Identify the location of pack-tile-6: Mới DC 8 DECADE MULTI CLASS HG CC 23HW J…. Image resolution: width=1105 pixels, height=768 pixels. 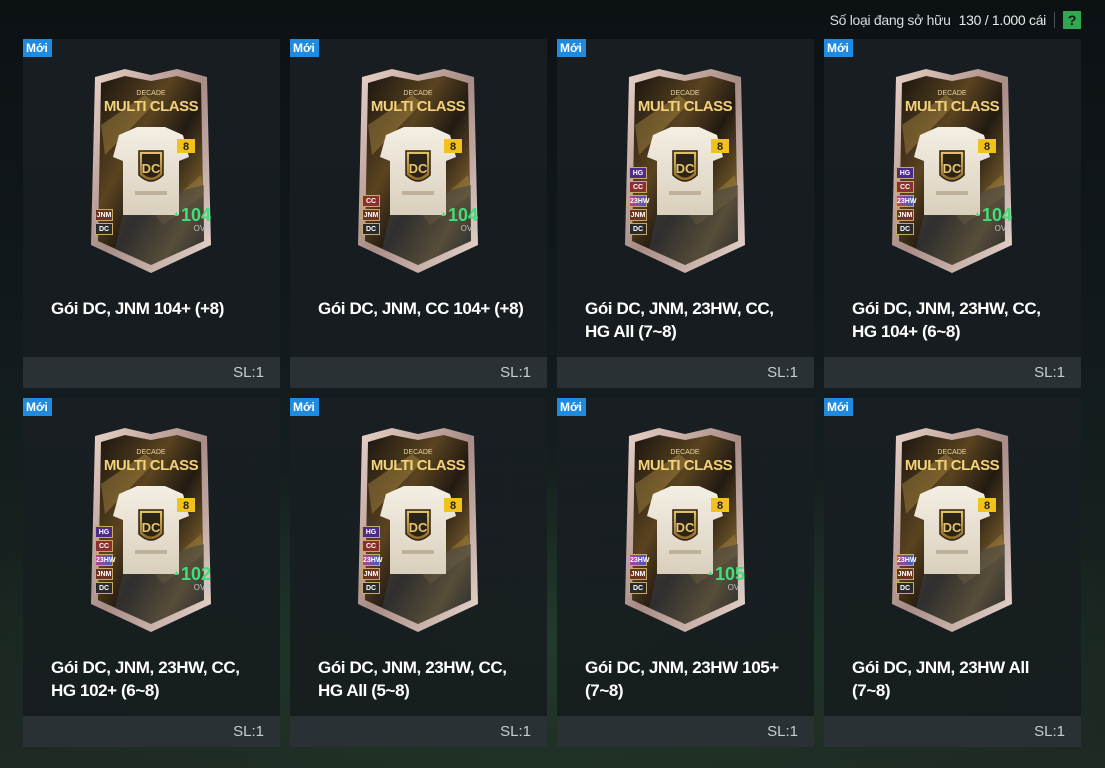
(418, 572).